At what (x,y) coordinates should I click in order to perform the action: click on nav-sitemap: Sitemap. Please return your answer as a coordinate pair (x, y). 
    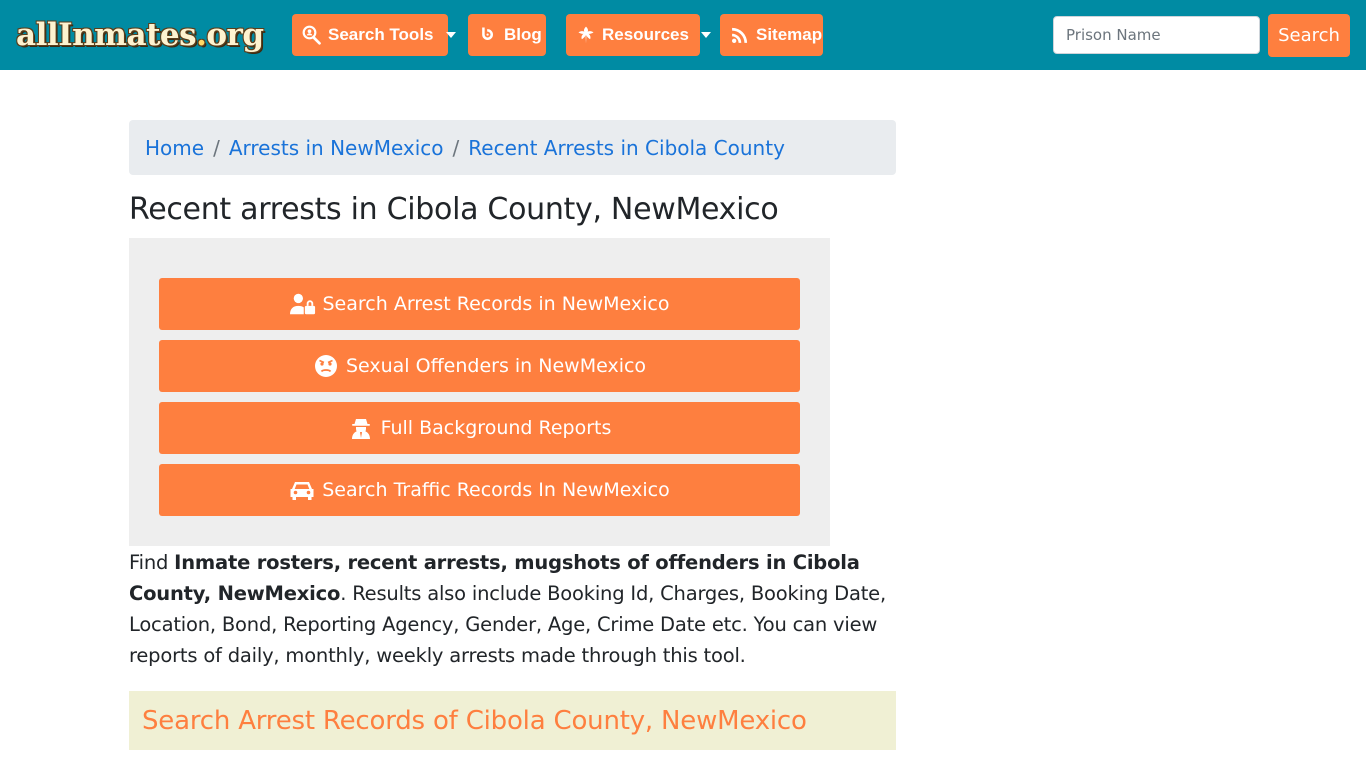
    Looking at the image, I should click on (771, 35).